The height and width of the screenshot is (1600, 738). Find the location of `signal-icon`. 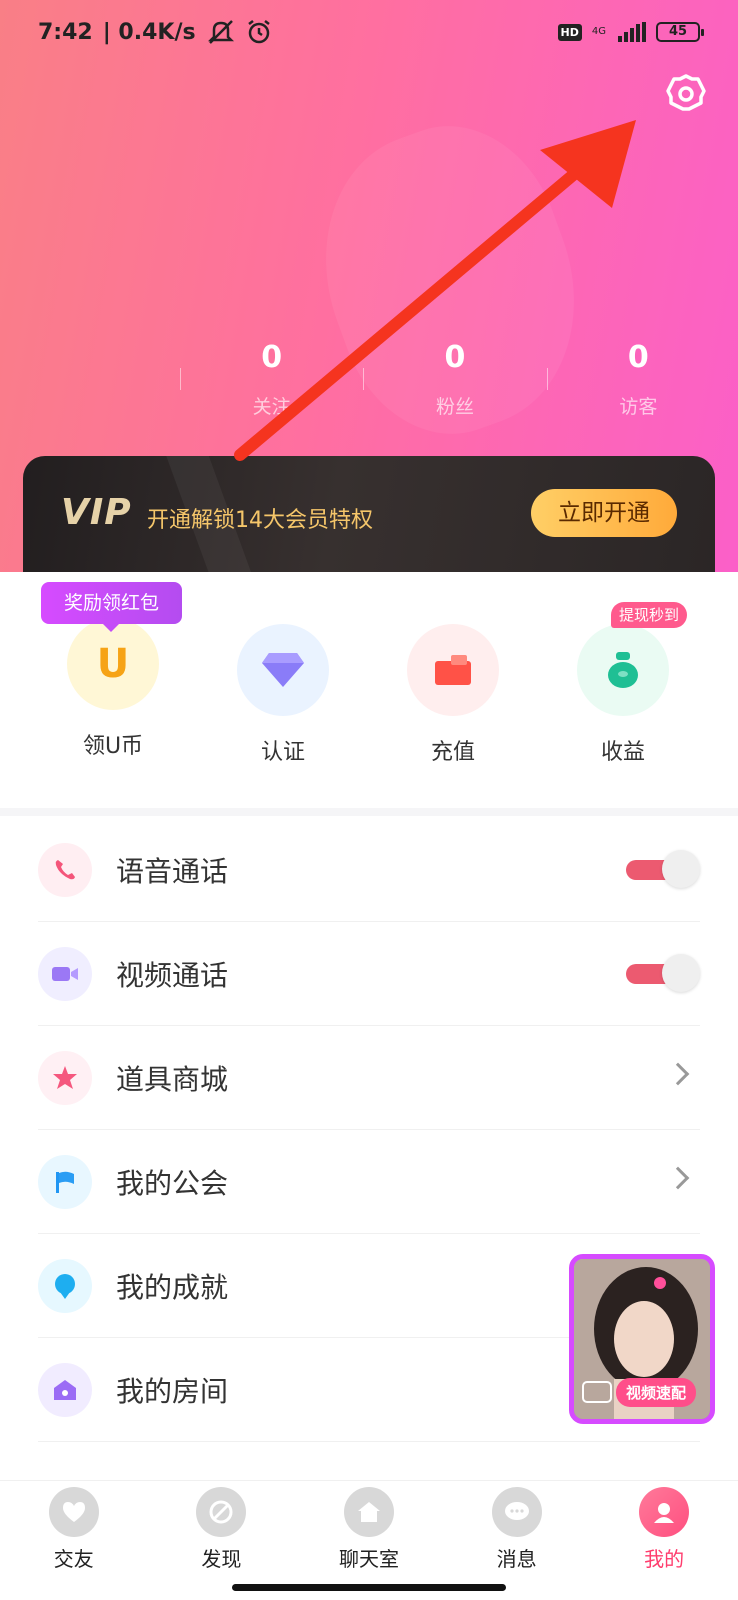

signal-icon is located at coordinates (632, 32).